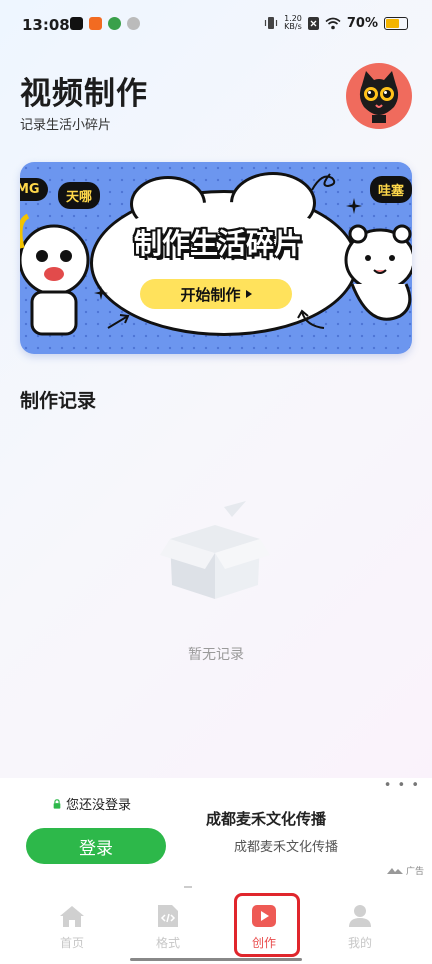  I want to click on tab-mine-label: 我的, so click(359, 943).